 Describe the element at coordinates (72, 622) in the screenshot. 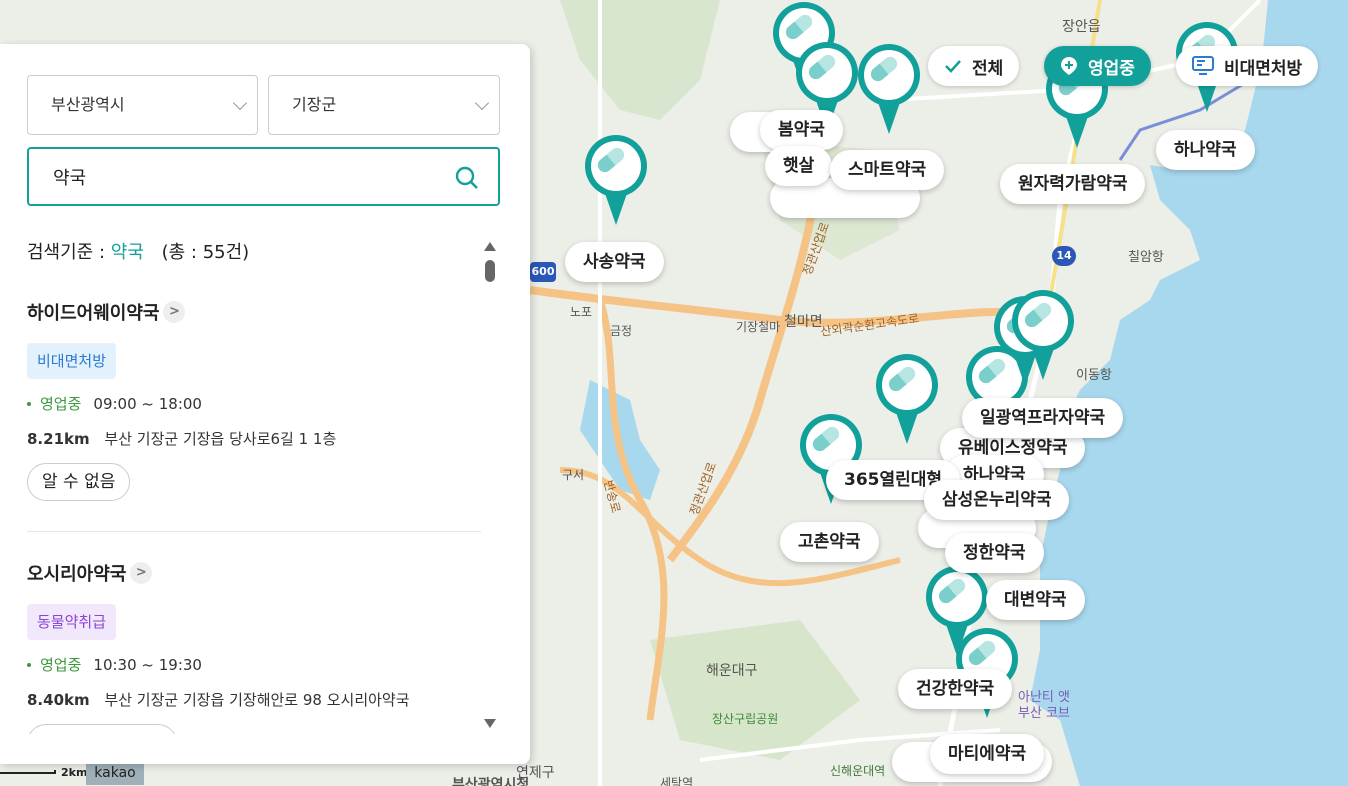

I see `status-badge: 동물약취급` at that location.